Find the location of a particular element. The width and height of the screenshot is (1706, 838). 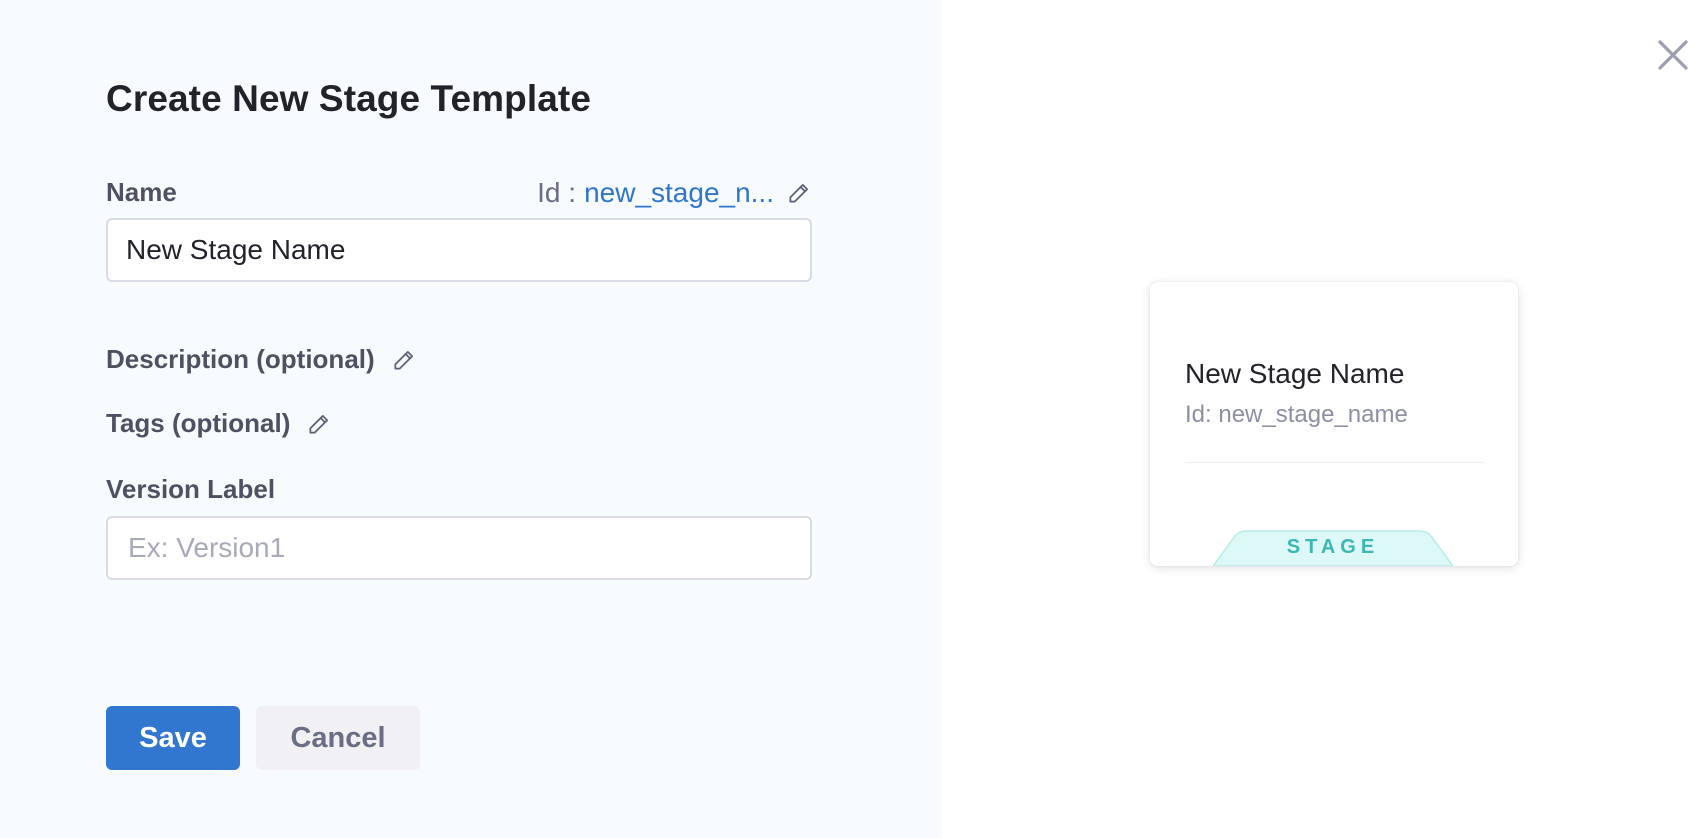

cancel-button: Cancel is located at coordinates (338, 738).